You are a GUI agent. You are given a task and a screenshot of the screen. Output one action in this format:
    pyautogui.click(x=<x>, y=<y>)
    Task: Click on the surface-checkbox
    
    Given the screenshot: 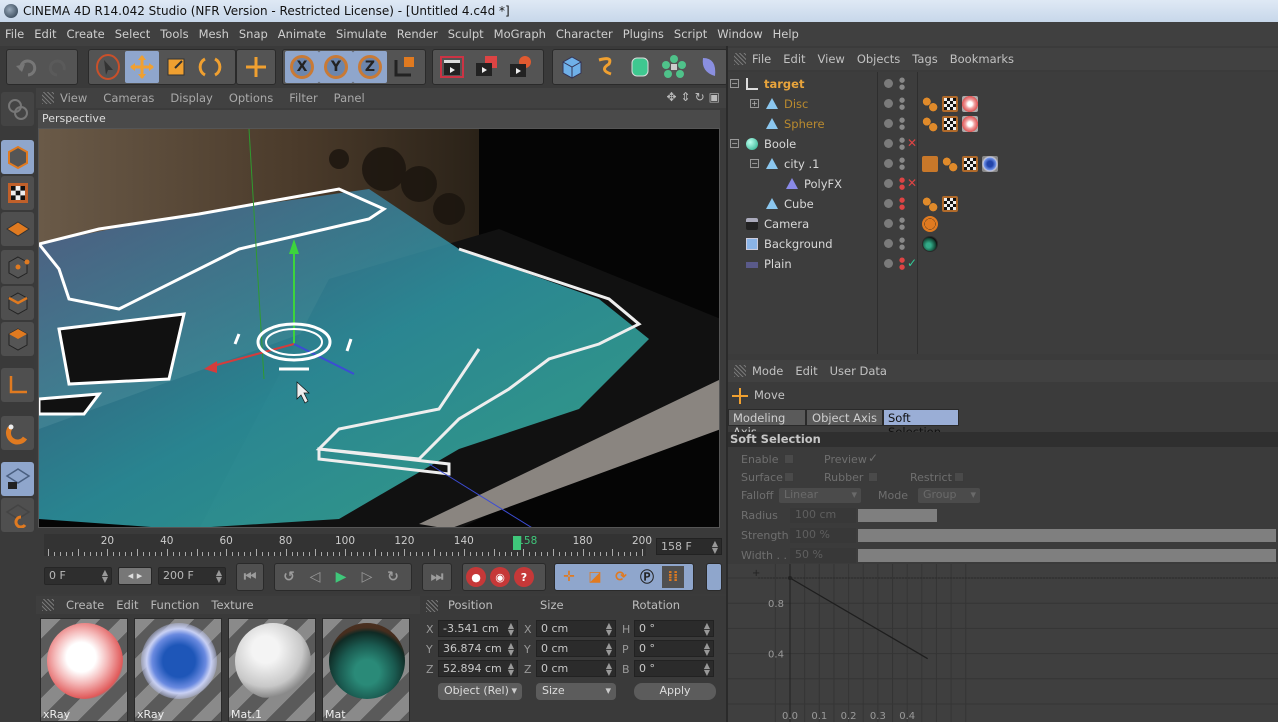 What is the action you would take?
    pyautogui.click(x=789, y=477)
    